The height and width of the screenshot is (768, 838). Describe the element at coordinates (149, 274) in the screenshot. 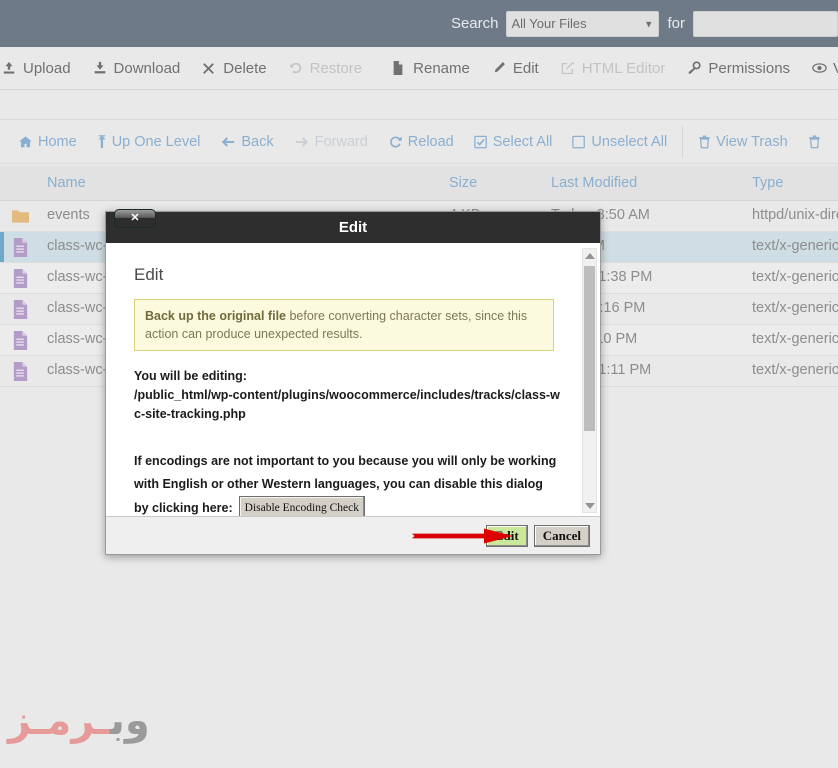

I see `dialog-heading: Edit` at that location.